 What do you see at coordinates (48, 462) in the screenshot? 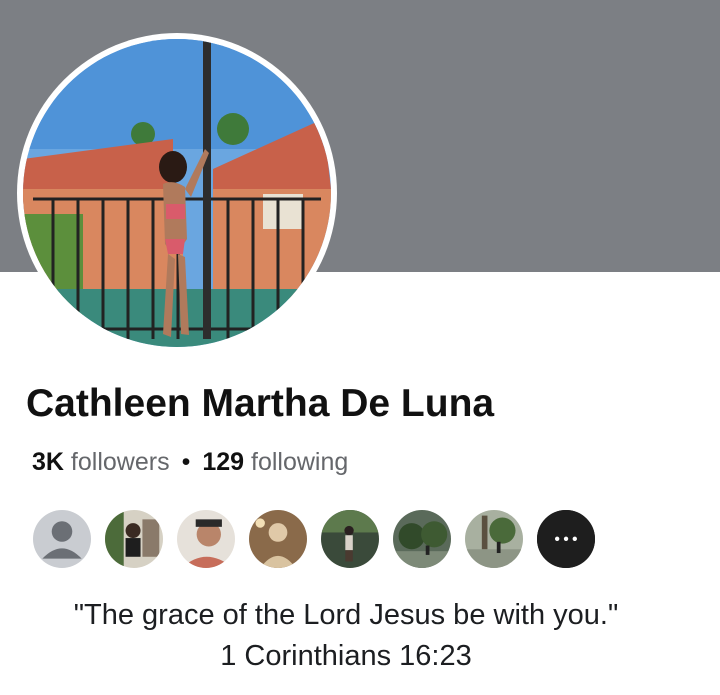
I see `followers-count: 3K` at bounding box center [48, 462].